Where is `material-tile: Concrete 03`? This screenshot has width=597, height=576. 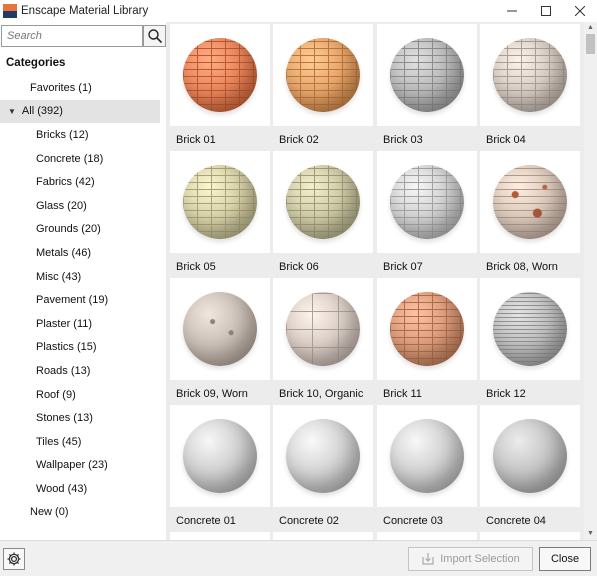 material-tile: Concrete 03 is located at coordinates (427, 467).